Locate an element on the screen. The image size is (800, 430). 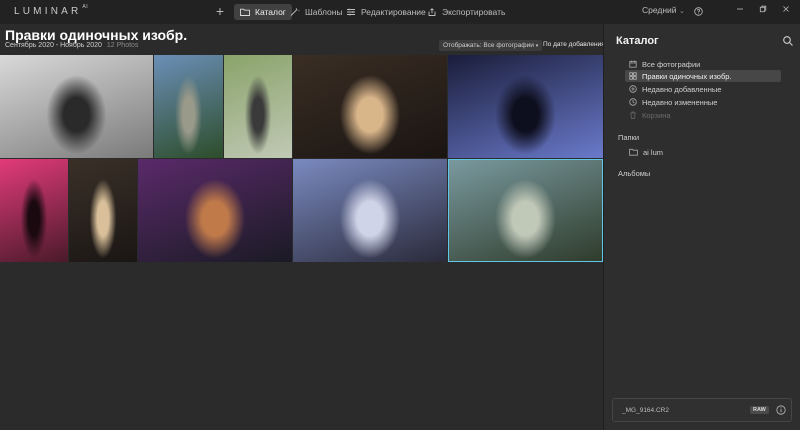
catalog-item-label: Недавно добавленные is located at coordinates (682, 89).